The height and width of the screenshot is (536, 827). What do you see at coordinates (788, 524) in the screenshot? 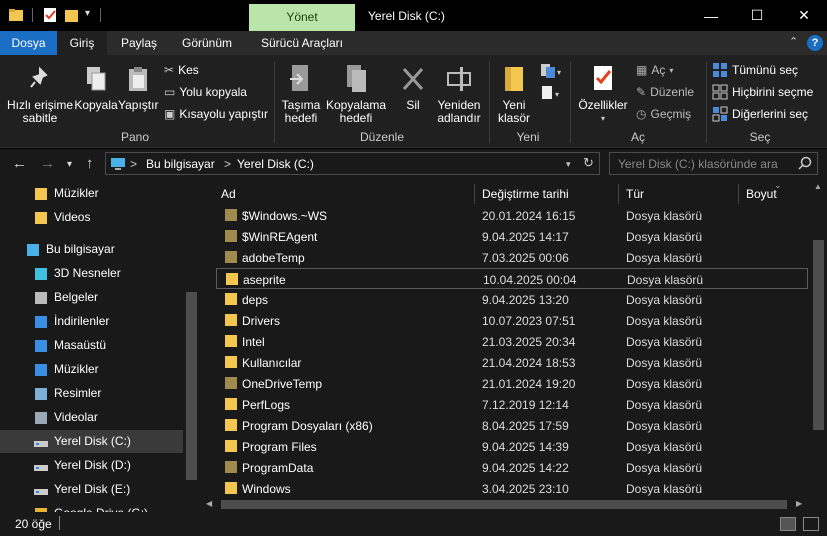
I see `details-view-icon` at bounding box center [788, 524].